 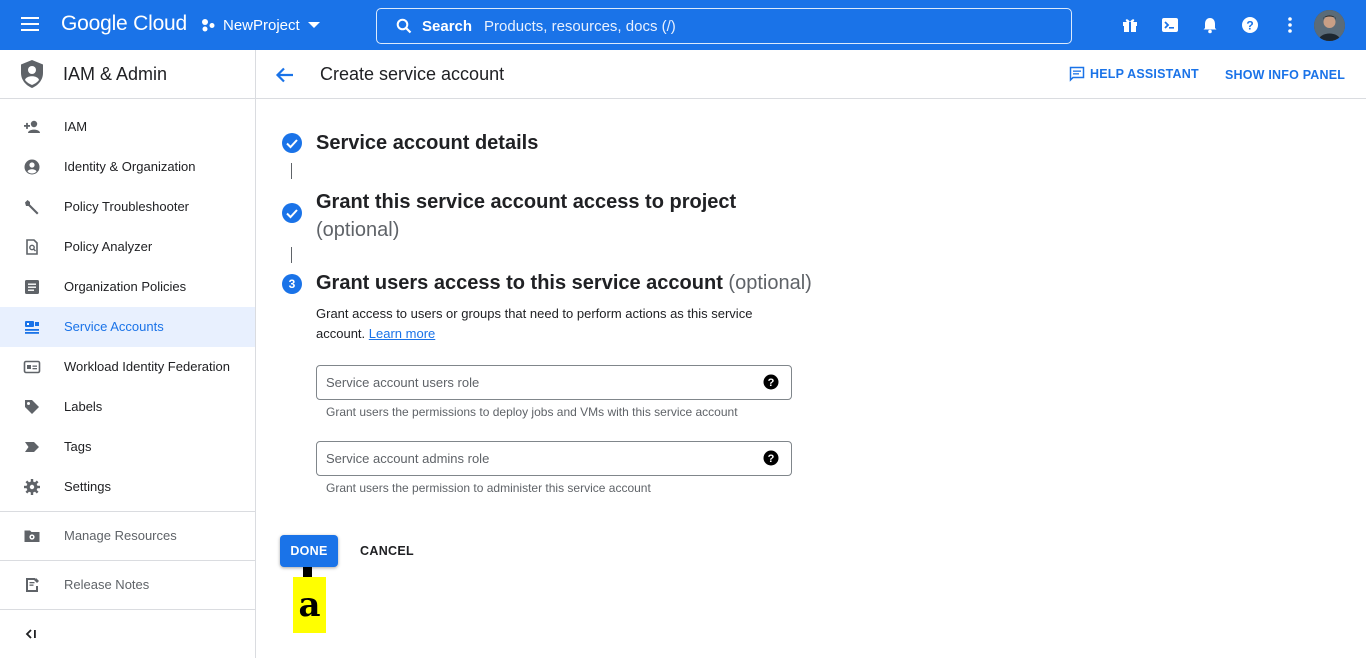 What do you see at coordinates (724, 26) in the screenshot?
I see `search-bar: Search Products, resources, docs (/)` at bounding box center [724, 26].